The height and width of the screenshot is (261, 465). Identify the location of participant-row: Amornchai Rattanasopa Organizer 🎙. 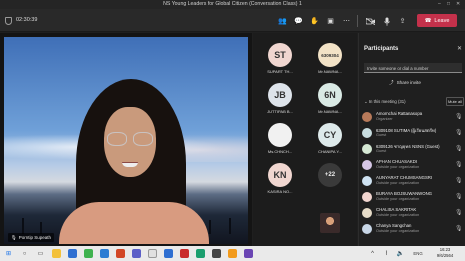
(413, 117).